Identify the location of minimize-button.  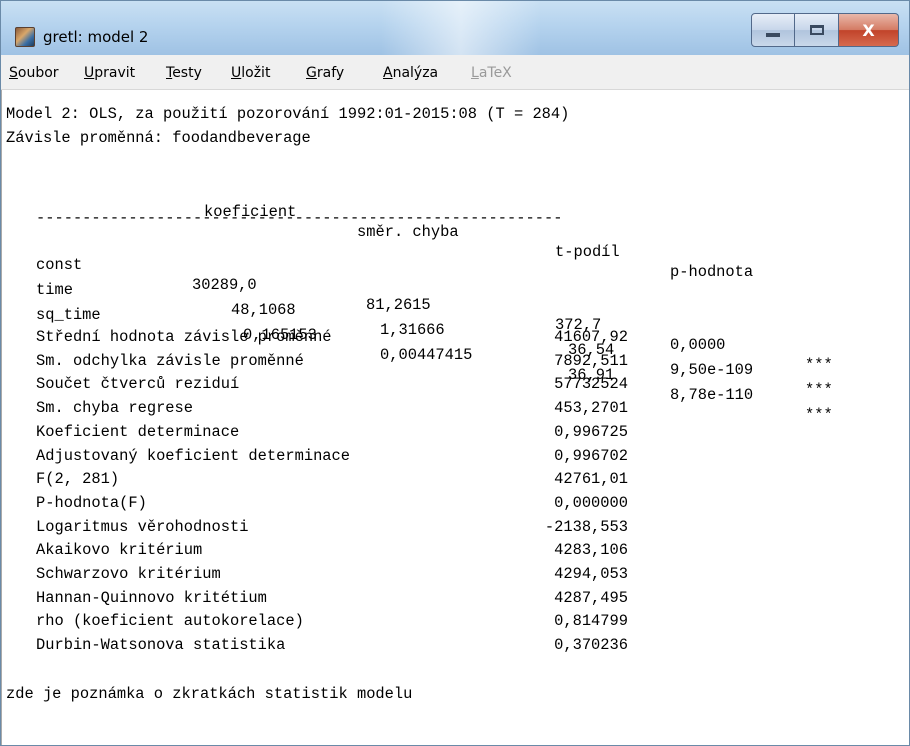
(773, 30).